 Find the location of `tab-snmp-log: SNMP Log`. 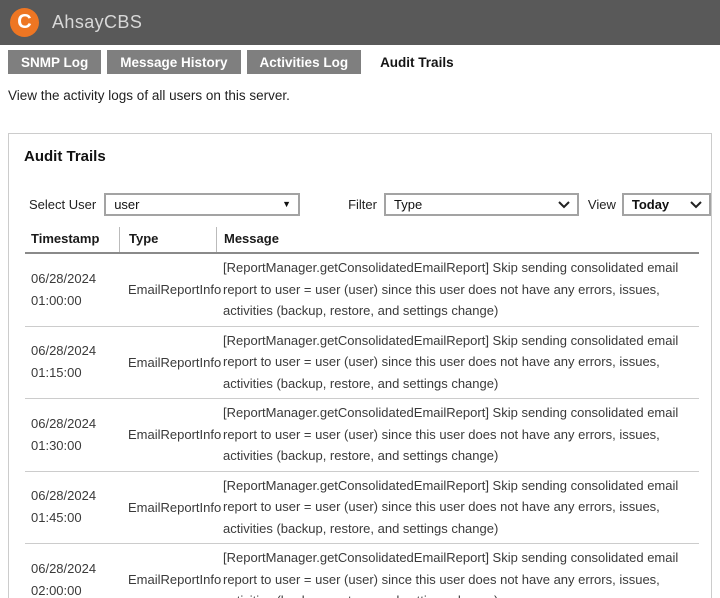

tab-snmp-log: SNMP Log is located at coordinates (55, 62).